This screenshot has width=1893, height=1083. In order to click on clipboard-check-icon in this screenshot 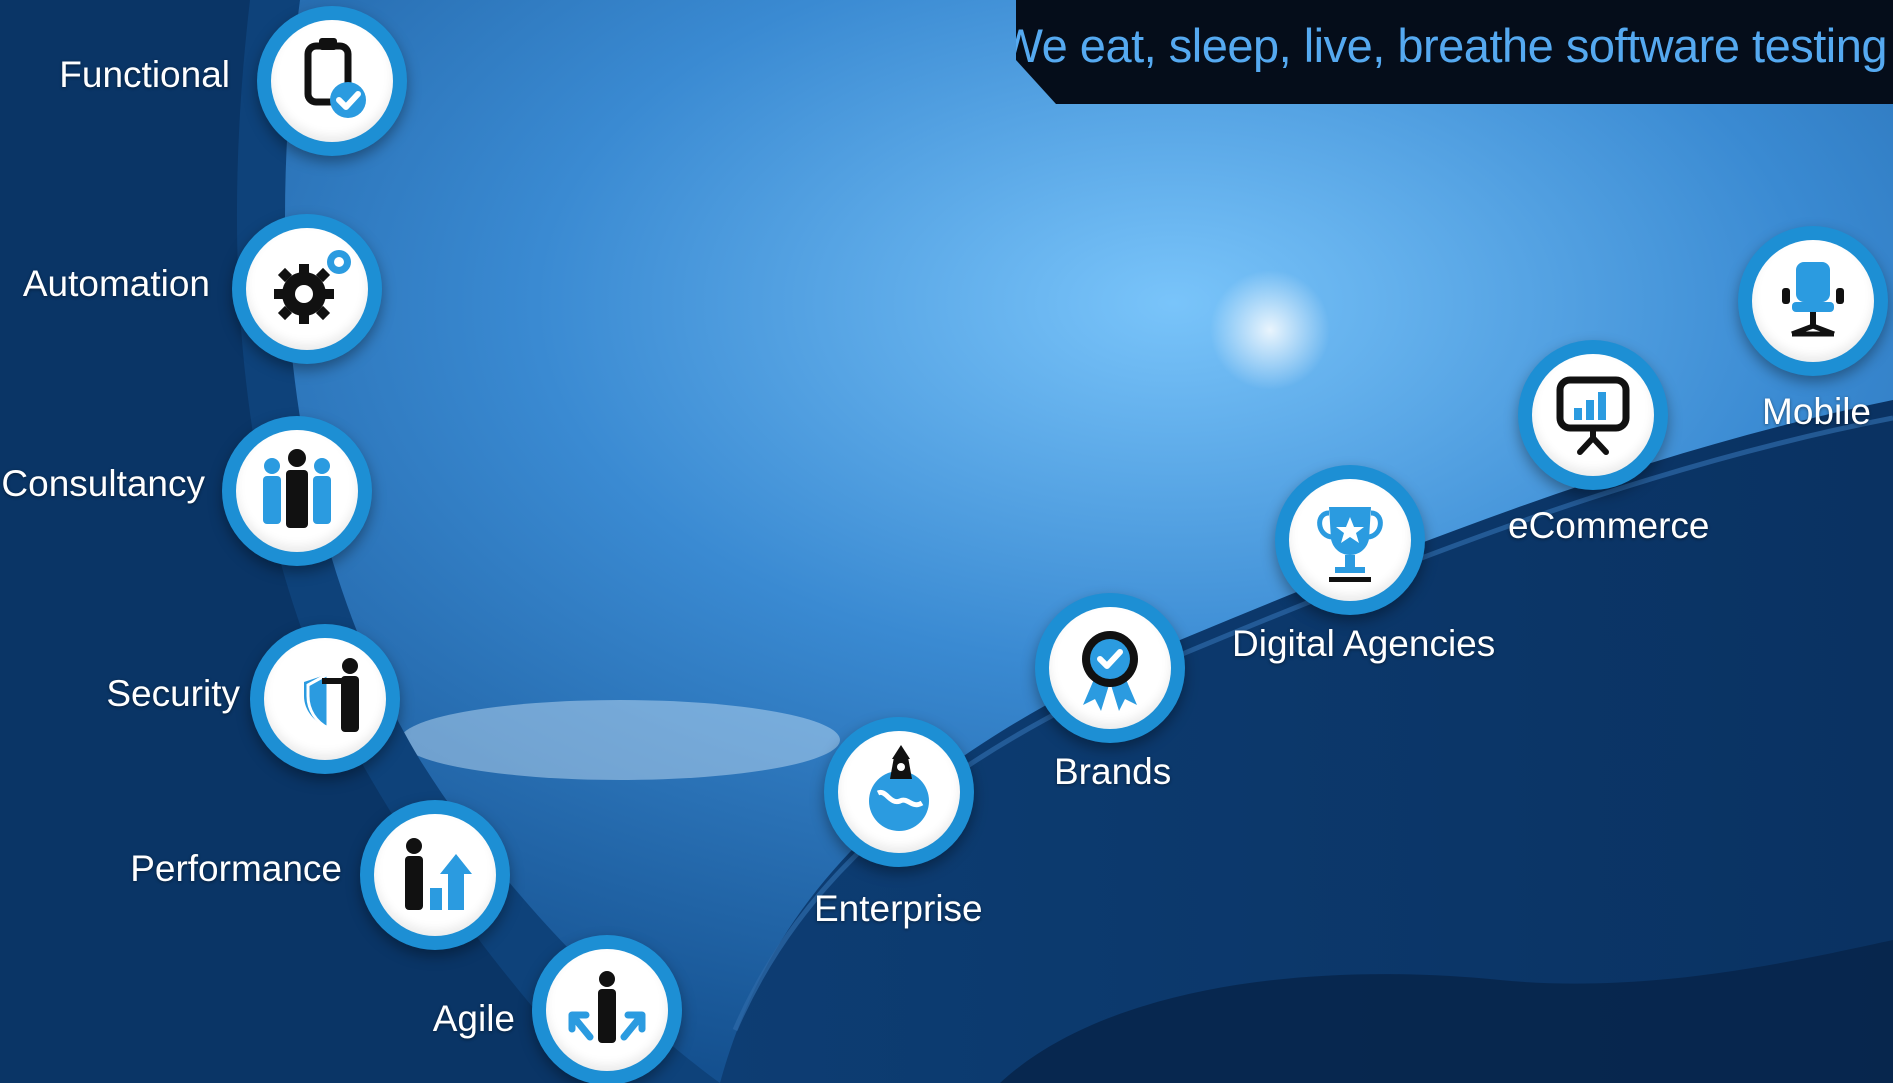, I will do `click(335, 78)`.